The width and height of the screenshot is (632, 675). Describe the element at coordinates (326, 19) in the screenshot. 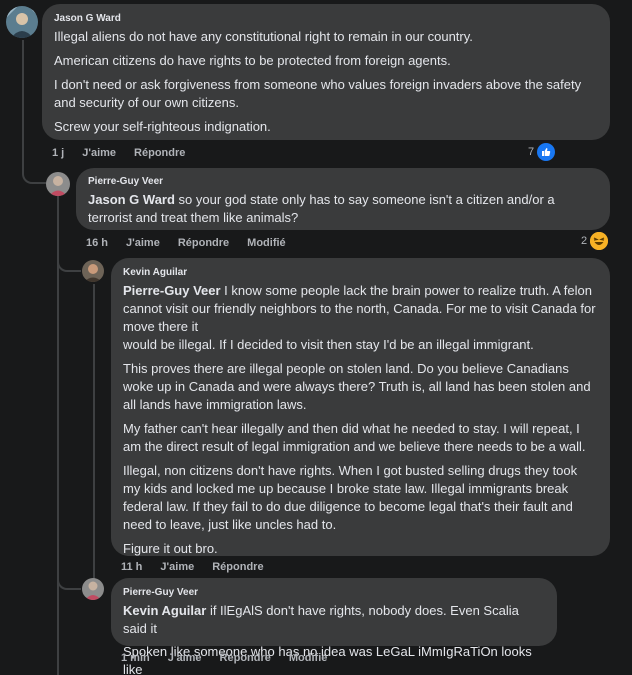

I see `comment-author: Jason G Ward` at that location.